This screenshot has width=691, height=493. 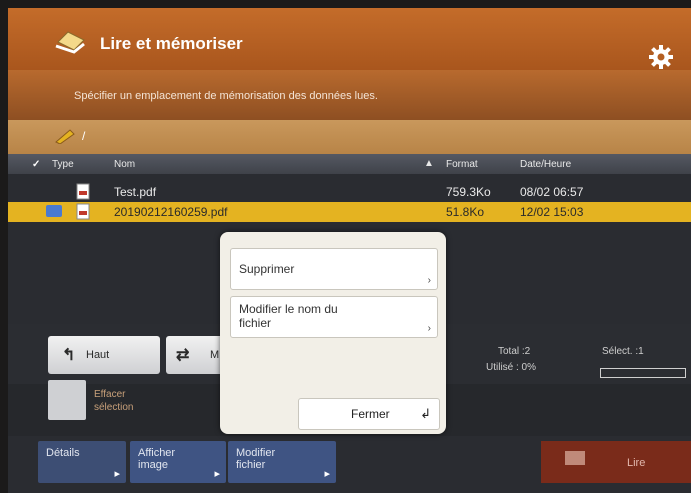 What do you see at coordinates (552, 192) in the screenshot?
I see `file-date: 08/02 06:57` at bounding box center [552, 192].